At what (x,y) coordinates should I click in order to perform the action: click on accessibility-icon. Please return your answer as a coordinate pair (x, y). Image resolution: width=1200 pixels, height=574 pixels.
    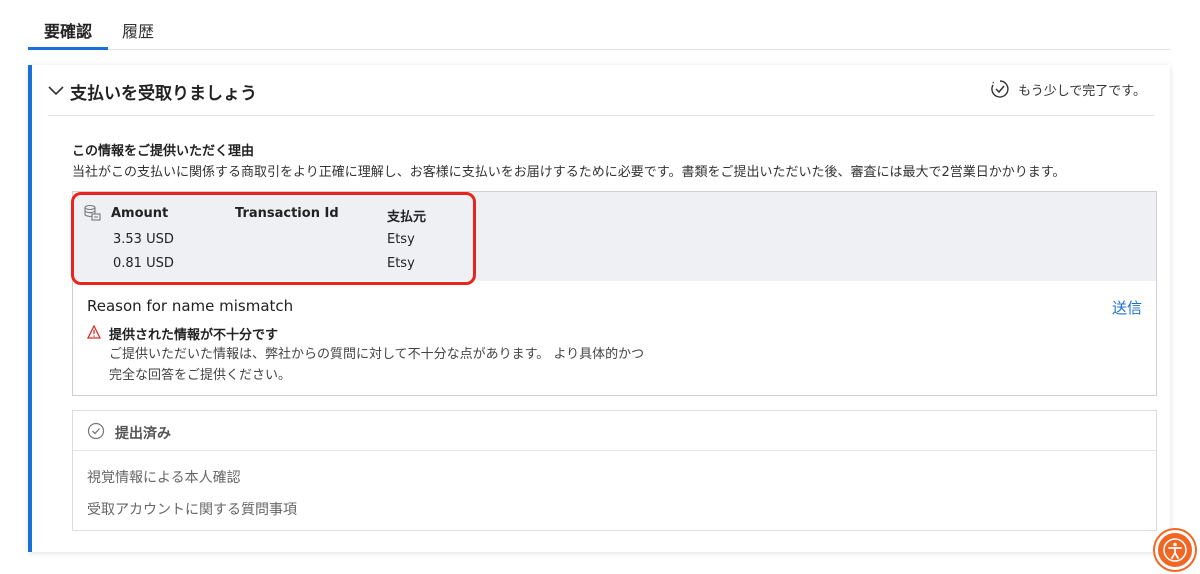
    Looking at the image, I should click on (1175, 550).